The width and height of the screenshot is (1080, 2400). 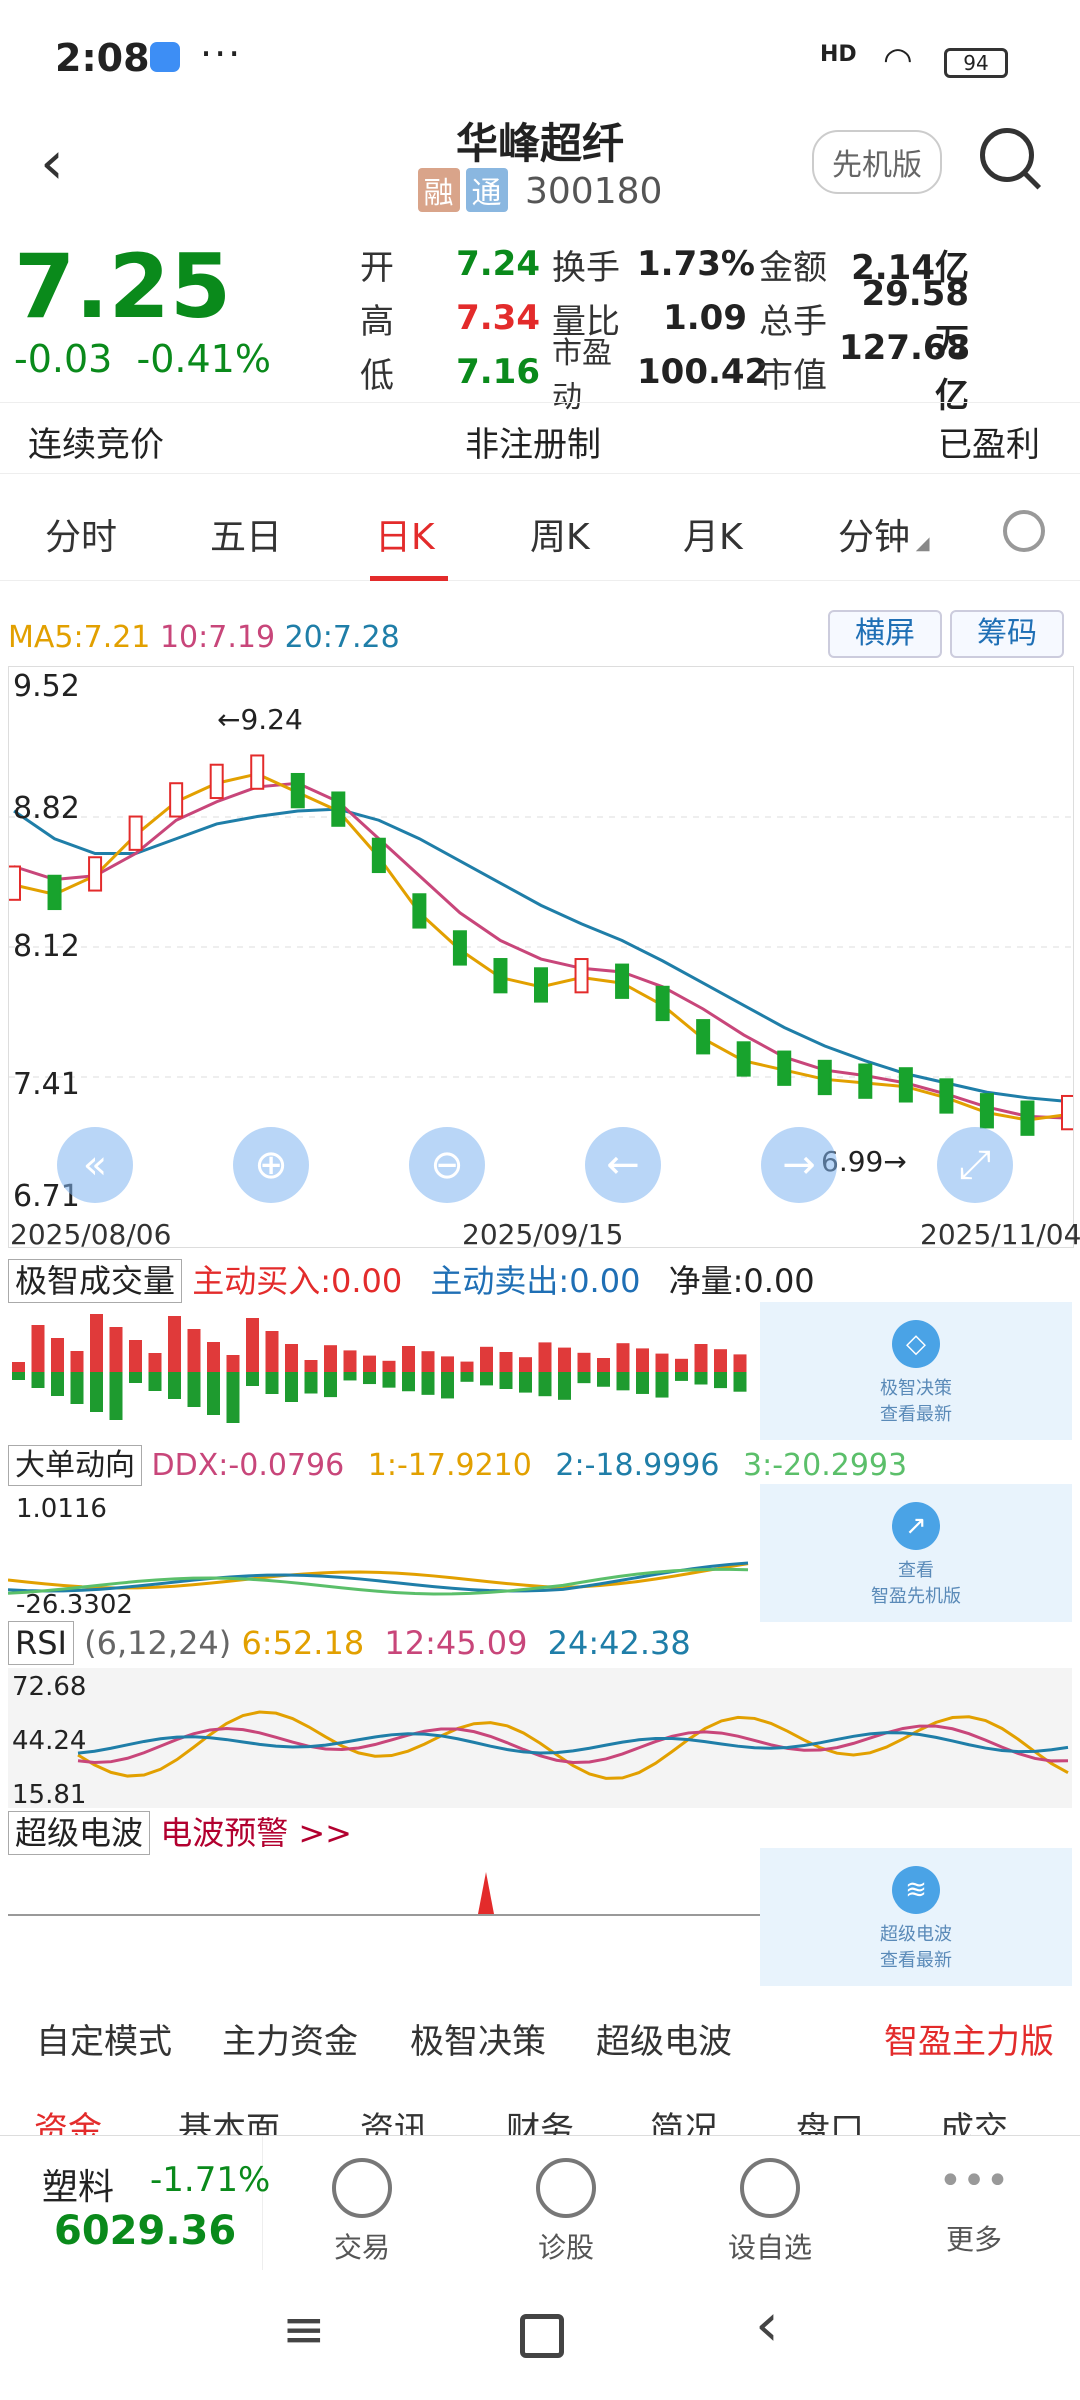 What do you see at coordinates (135, 2203) in the screenshot?
I see `index-ticker: 塑料 -1.71% 6029.36` at bounding box center [135, 2203].